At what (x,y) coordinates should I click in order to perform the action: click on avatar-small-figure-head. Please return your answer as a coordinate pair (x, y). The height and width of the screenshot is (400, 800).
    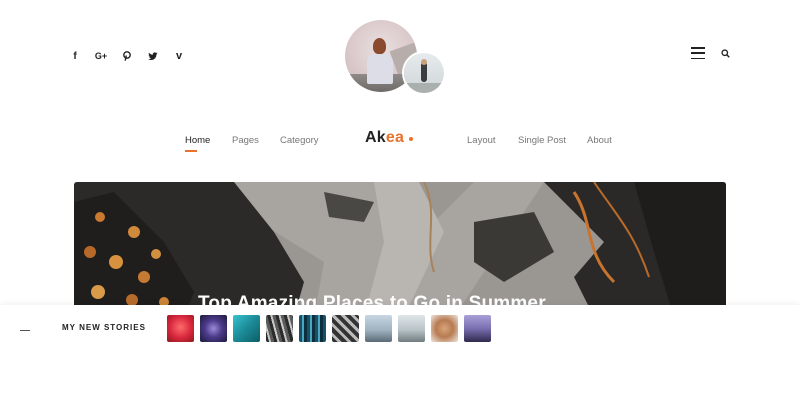
    Looking at the image, I should click on (424, 62).